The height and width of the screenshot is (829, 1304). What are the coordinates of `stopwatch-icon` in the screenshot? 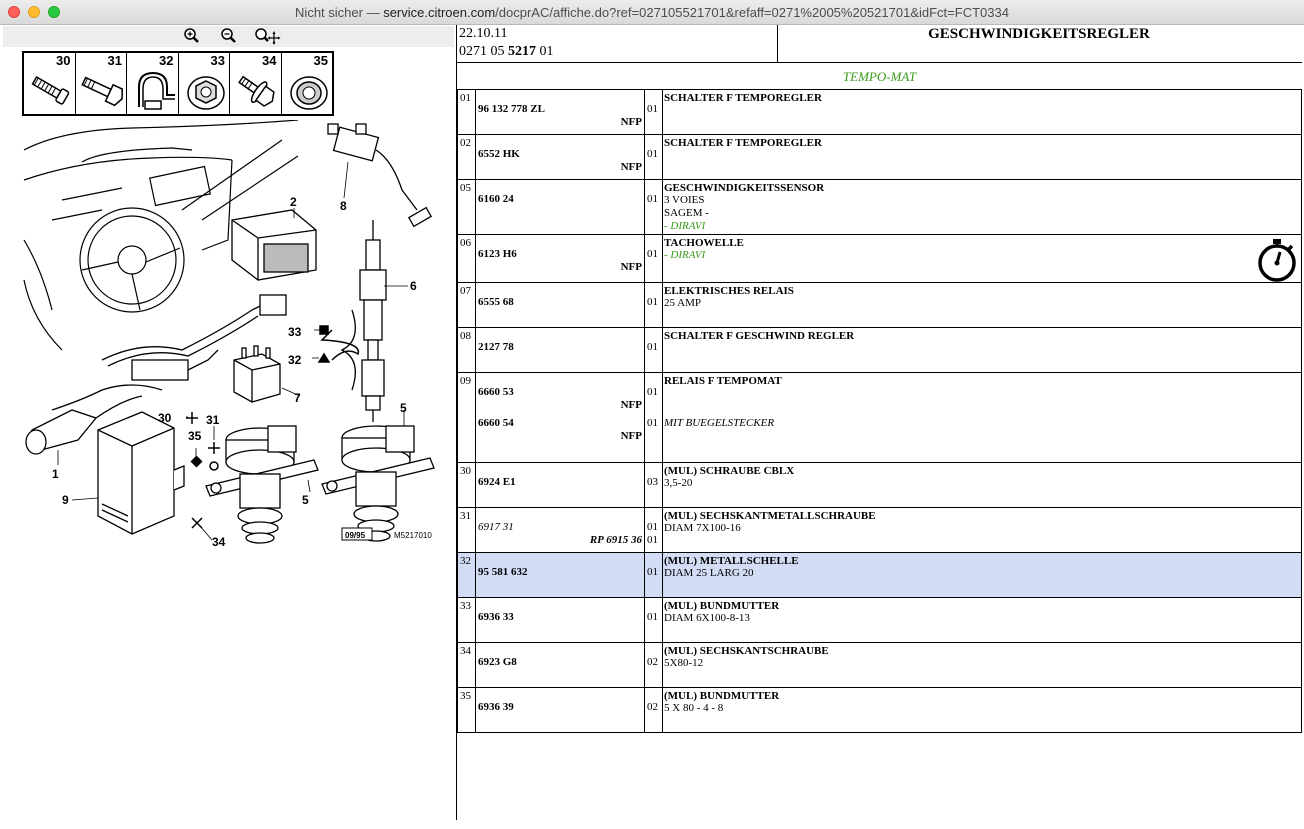 It's located at (1277, 260).